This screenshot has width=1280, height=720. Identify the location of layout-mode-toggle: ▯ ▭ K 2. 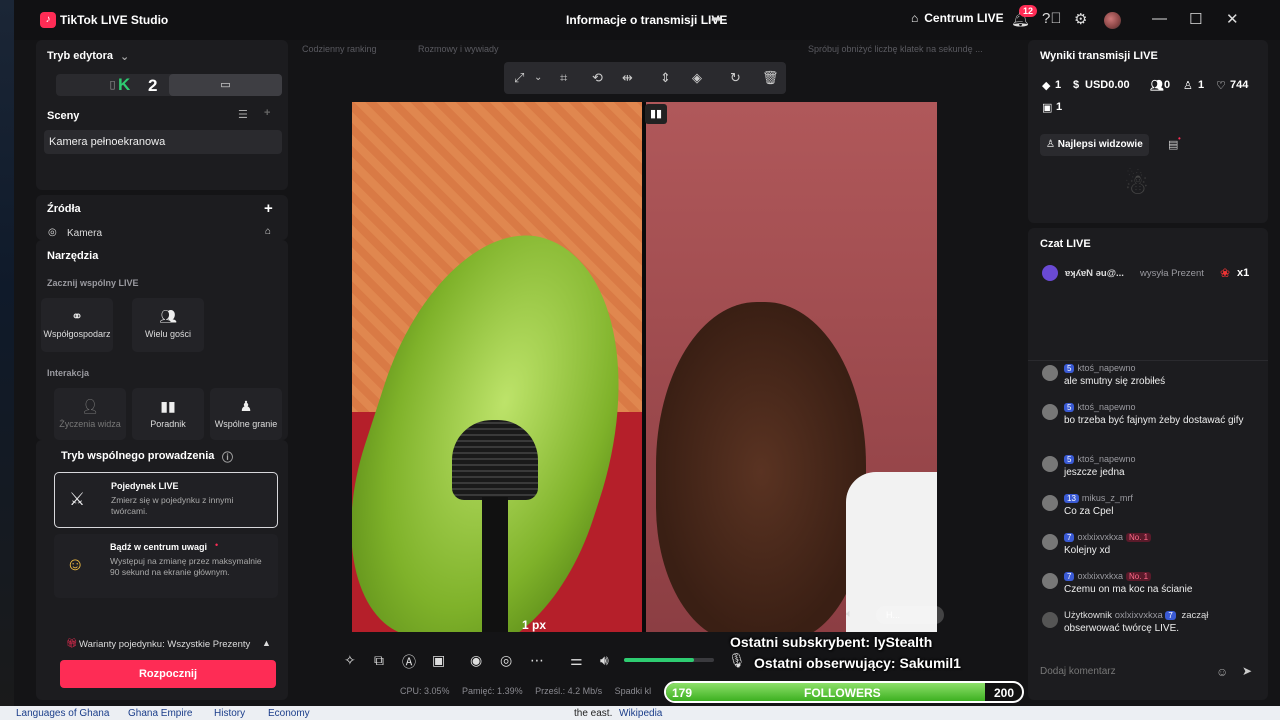
(169, 85).